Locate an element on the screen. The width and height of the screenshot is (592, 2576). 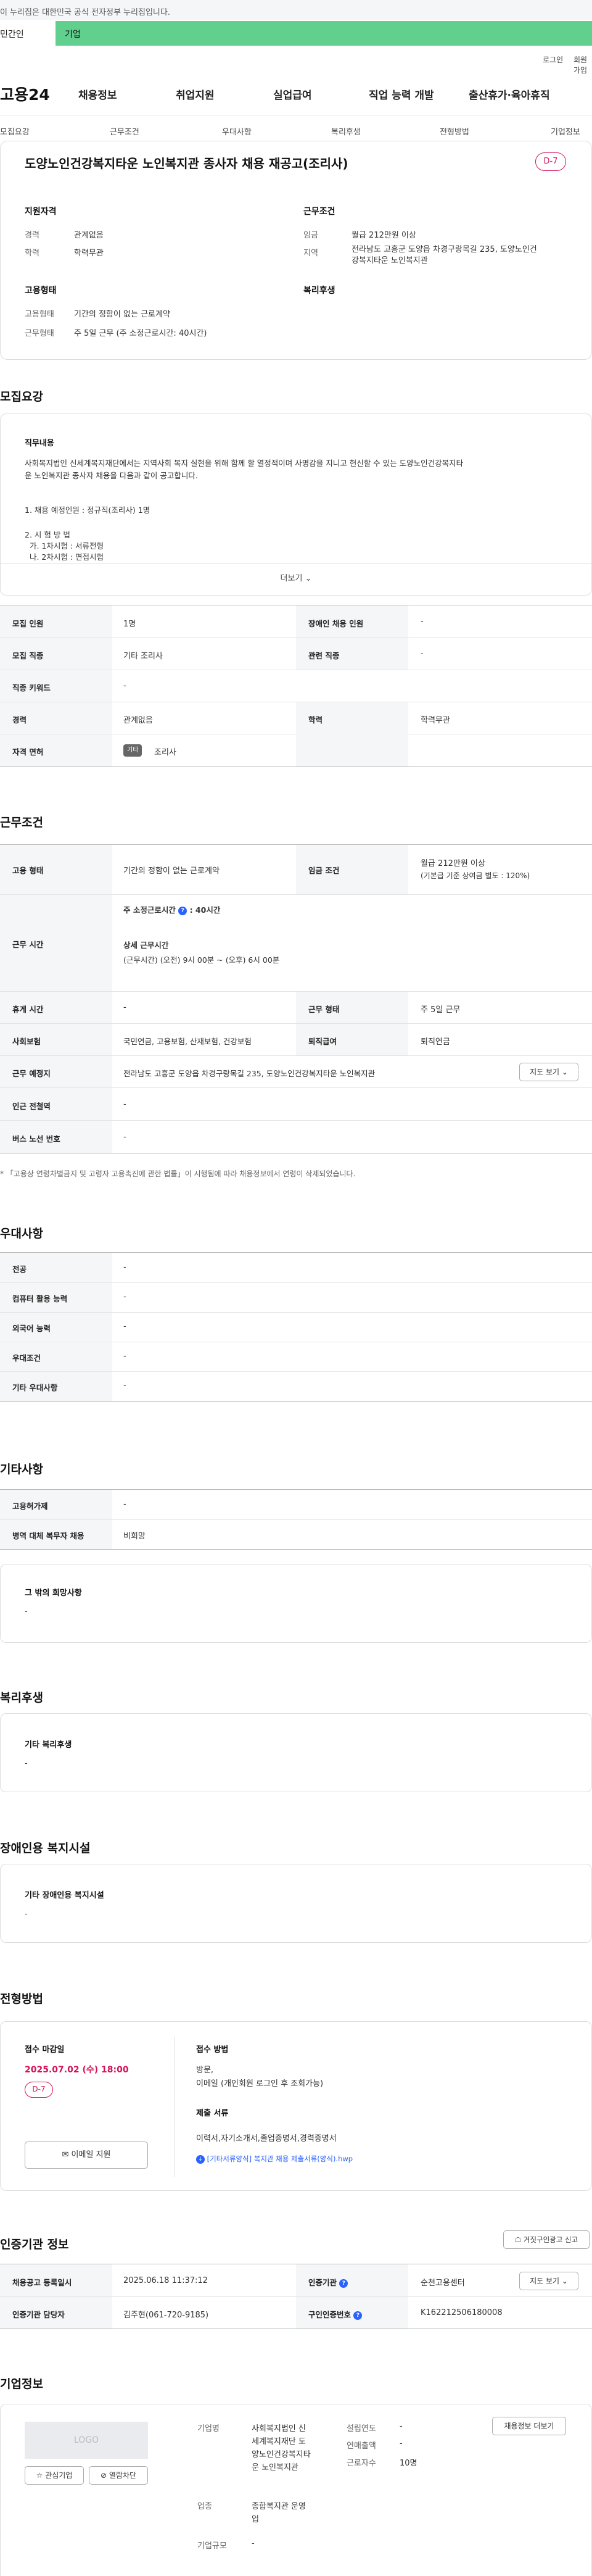
cond-worktype-value: 주 5일 근무 is located at coordinates (441, 1010).